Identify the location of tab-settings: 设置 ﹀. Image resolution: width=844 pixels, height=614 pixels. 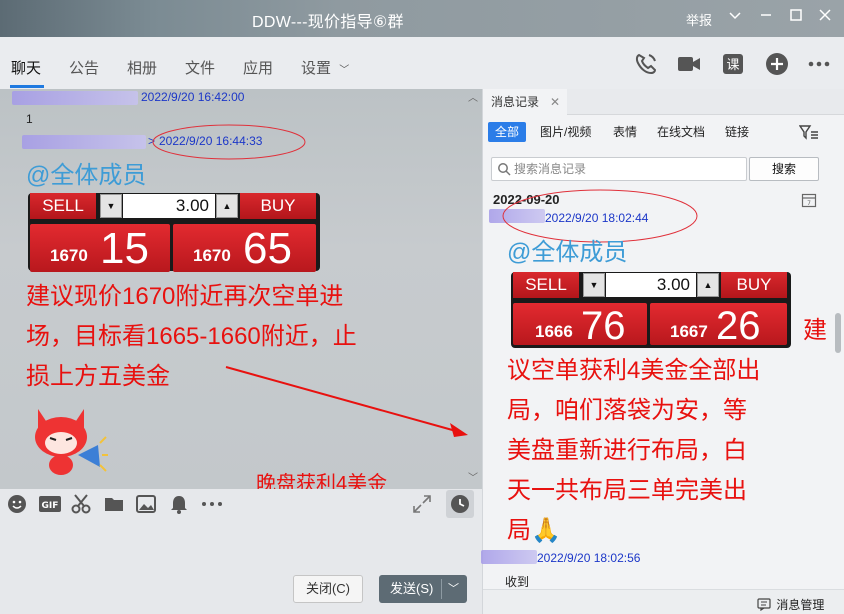
(325, 67).